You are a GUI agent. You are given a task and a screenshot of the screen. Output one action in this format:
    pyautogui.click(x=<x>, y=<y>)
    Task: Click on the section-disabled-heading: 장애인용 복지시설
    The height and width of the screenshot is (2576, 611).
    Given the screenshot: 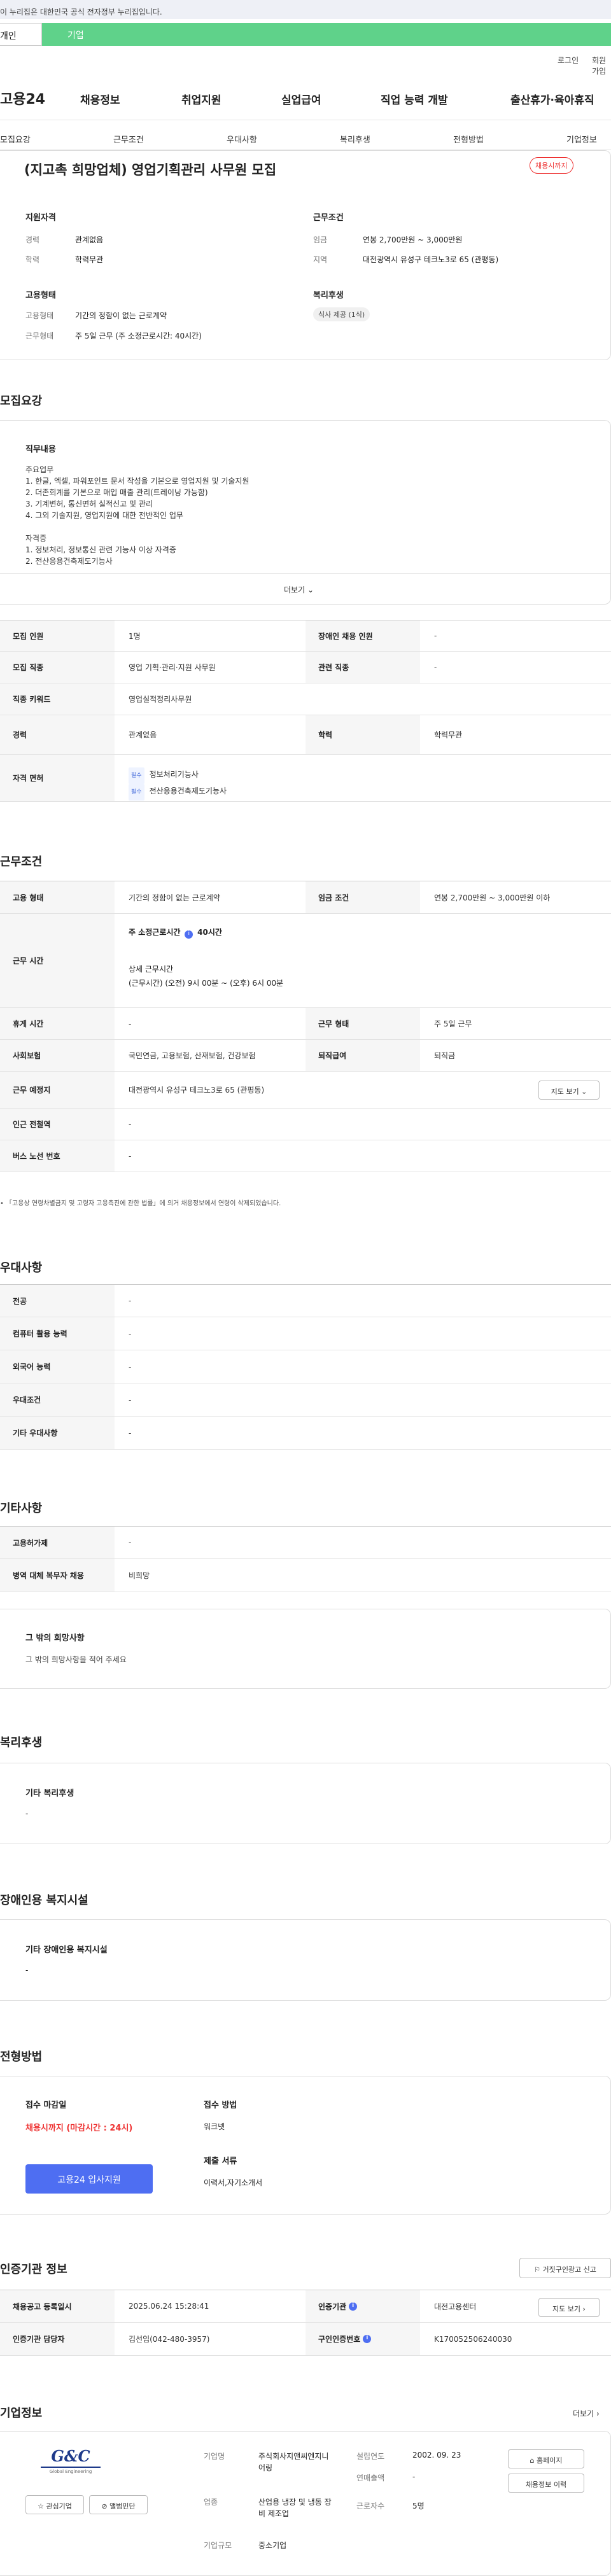 What is the action you would take?
    pyautogui.click(x=44, y=1900)
    